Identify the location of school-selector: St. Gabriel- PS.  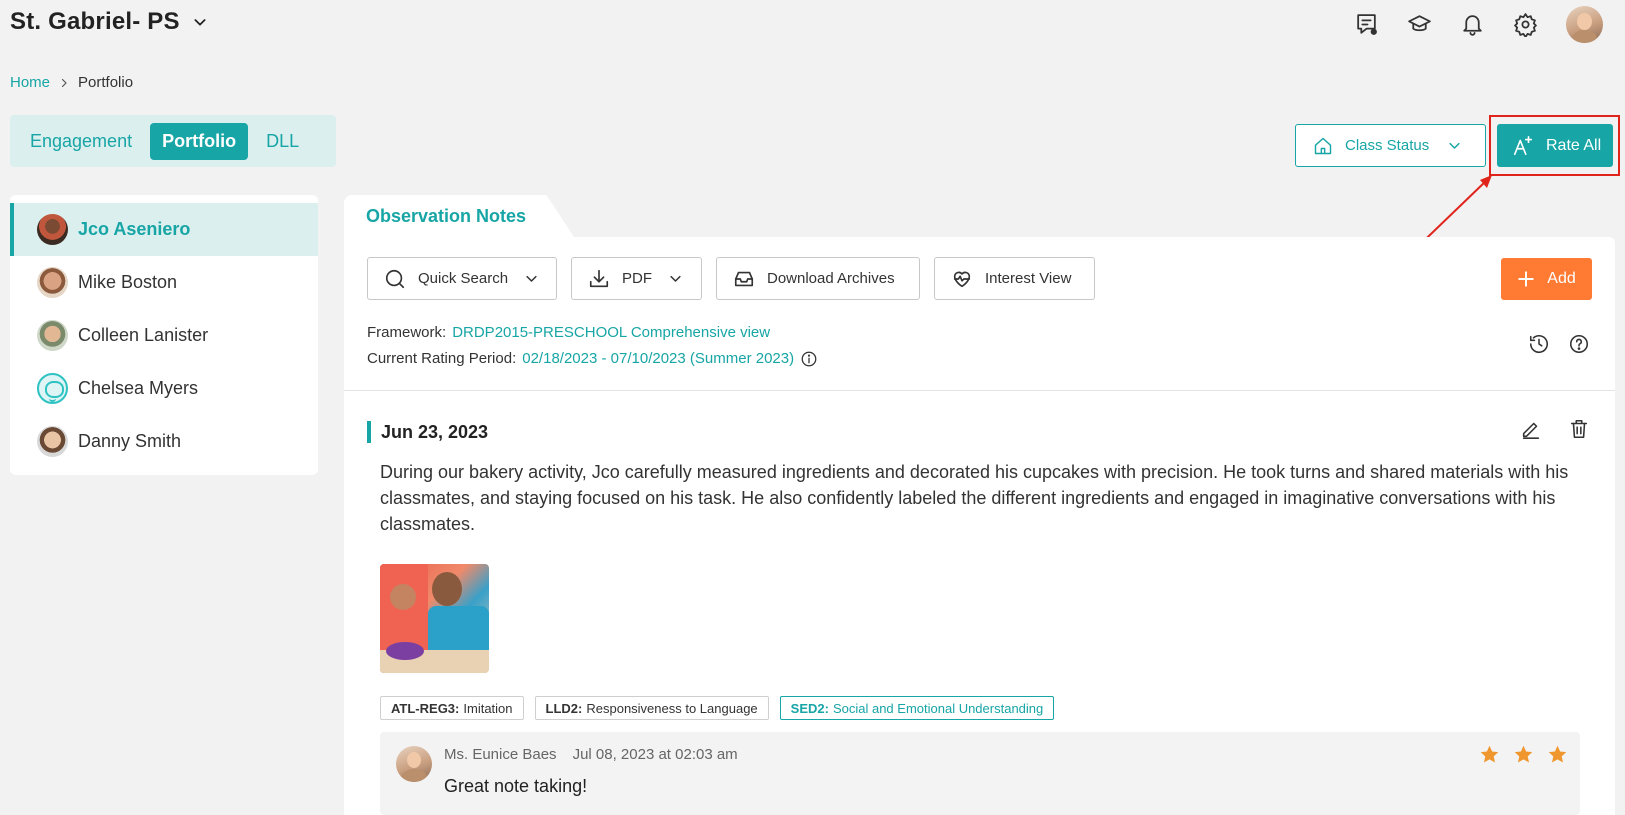
(109, 22).